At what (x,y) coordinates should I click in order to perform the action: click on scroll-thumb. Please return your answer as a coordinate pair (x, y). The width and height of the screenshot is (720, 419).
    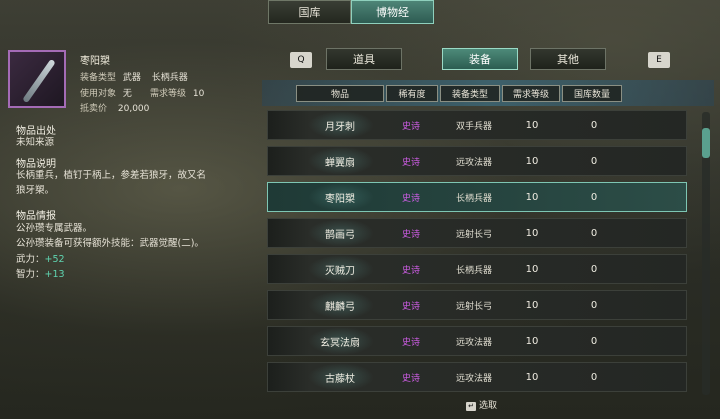
    Looking at the image, I should click on (706, 143).